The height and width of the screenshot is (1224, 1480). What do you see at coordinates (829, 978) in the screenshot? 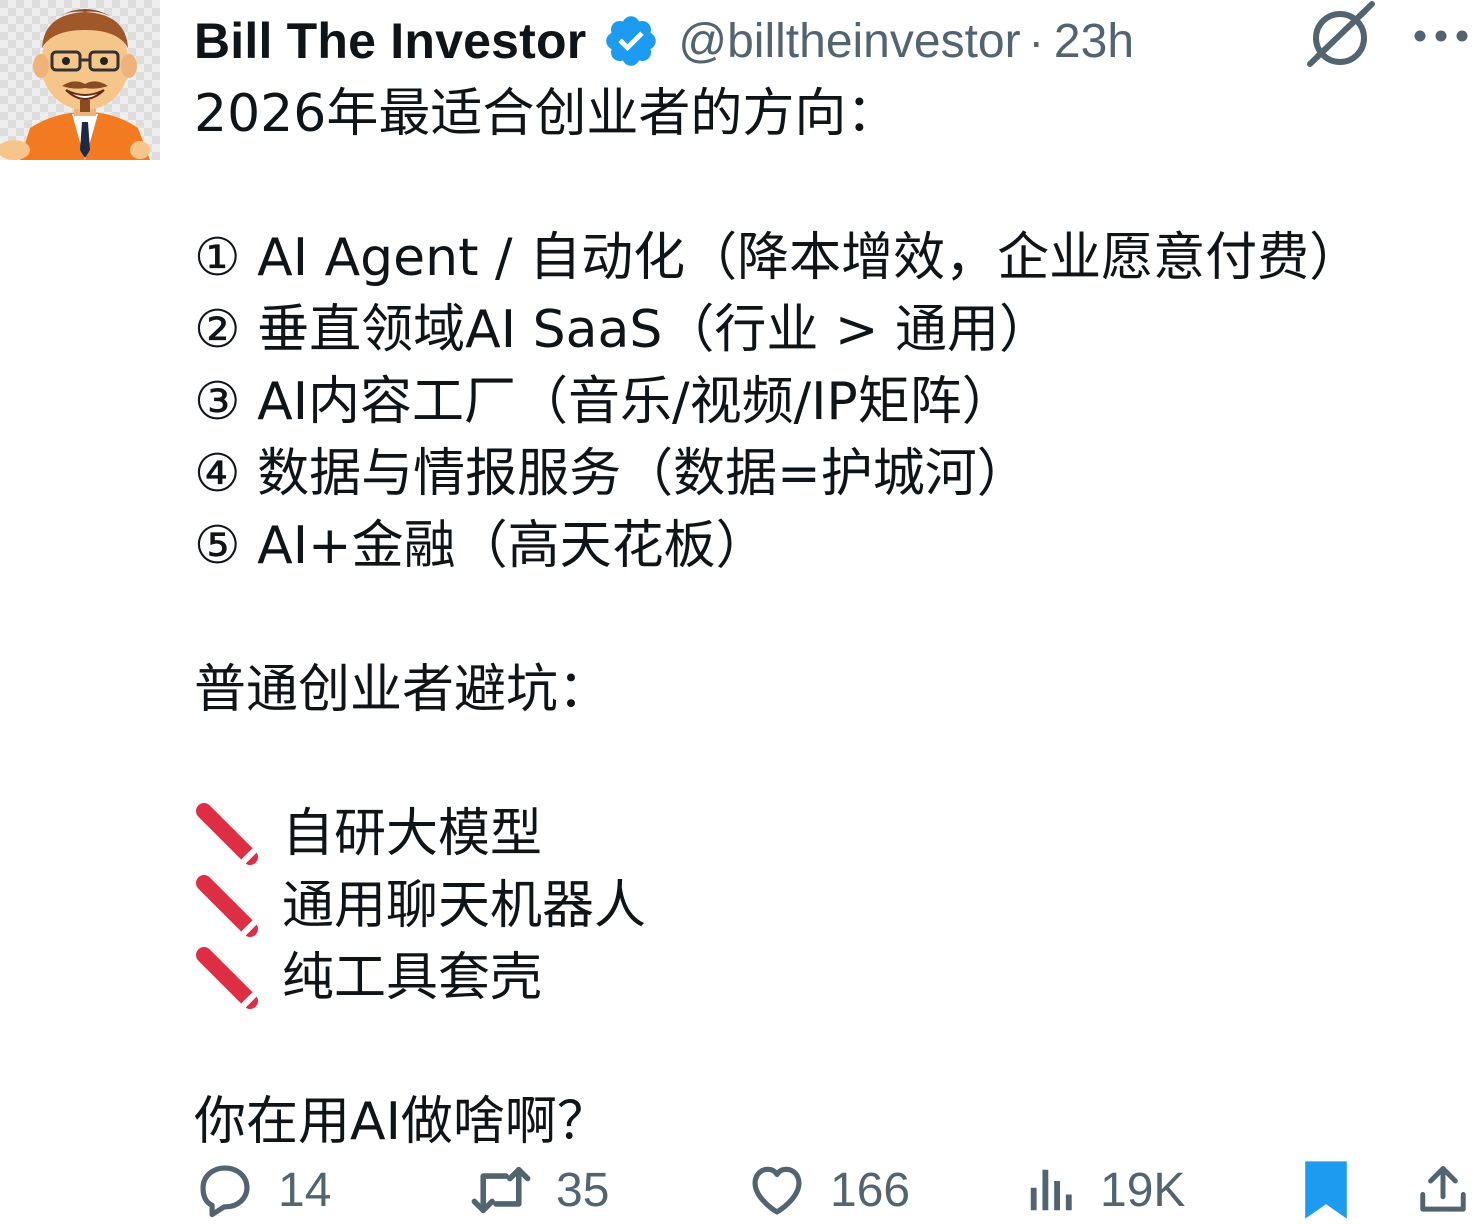
I see `avoid-item: 纯工具套壳` at bounding box center [829, 978].